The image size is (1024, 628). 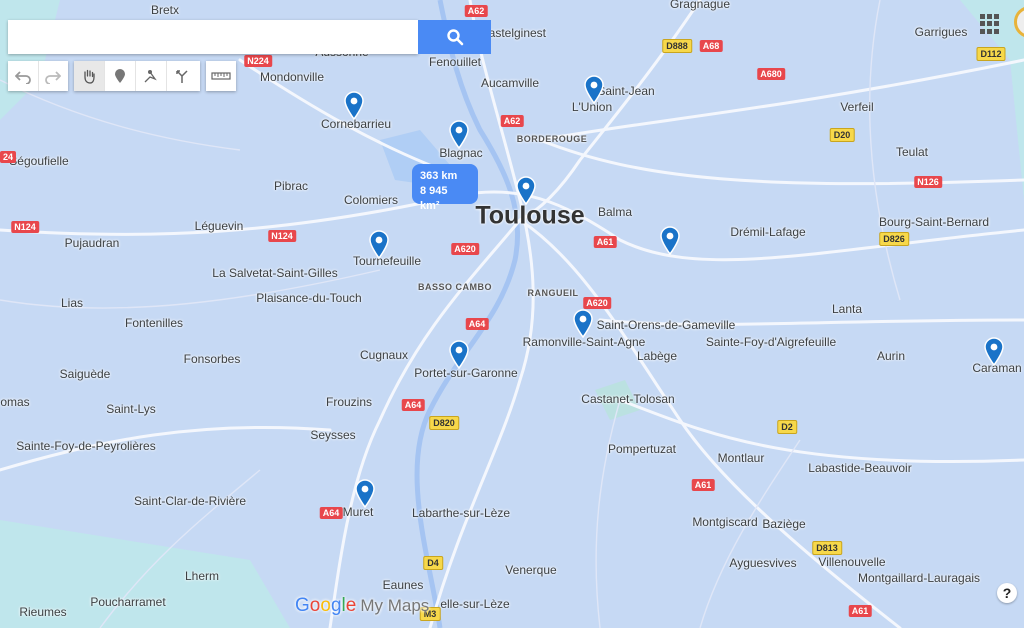 I want to click on search-input, so click(x=213, y=37).